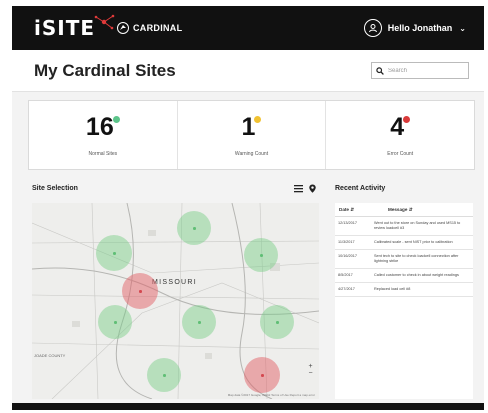 This screenshot has height=413, width=488. Describe the element at coordinates (345, 275) in the screenshot. I see `row-date: 8/5/2017` at that location.